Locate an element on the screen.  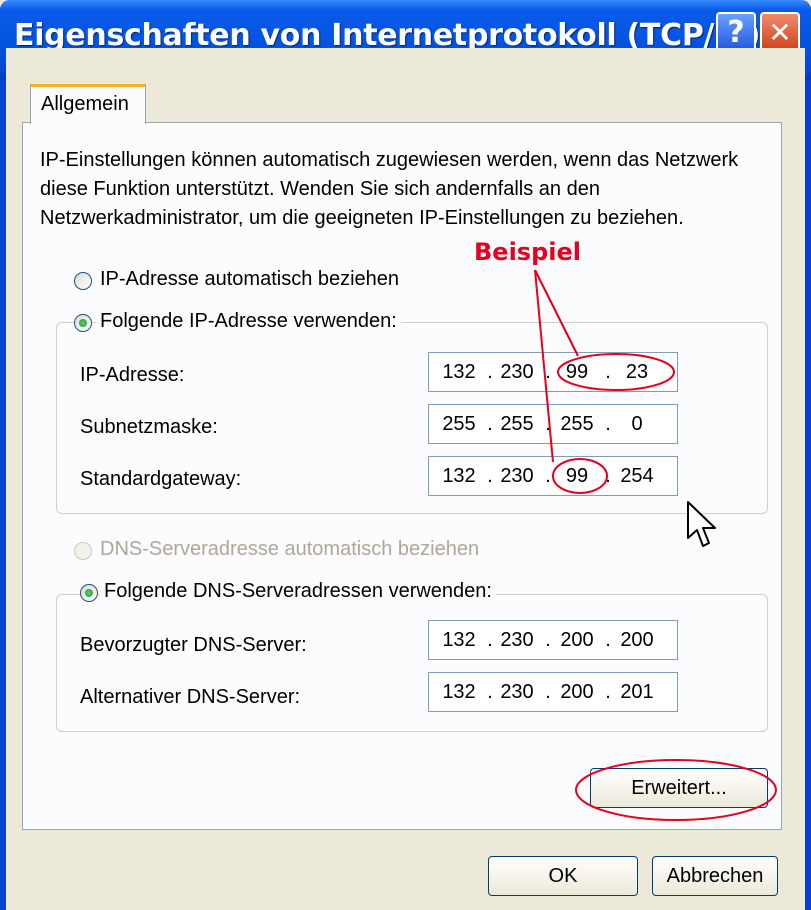
ip-address-field: 132 . 230 . 99 . 23 is located at coordinates (553, 372).